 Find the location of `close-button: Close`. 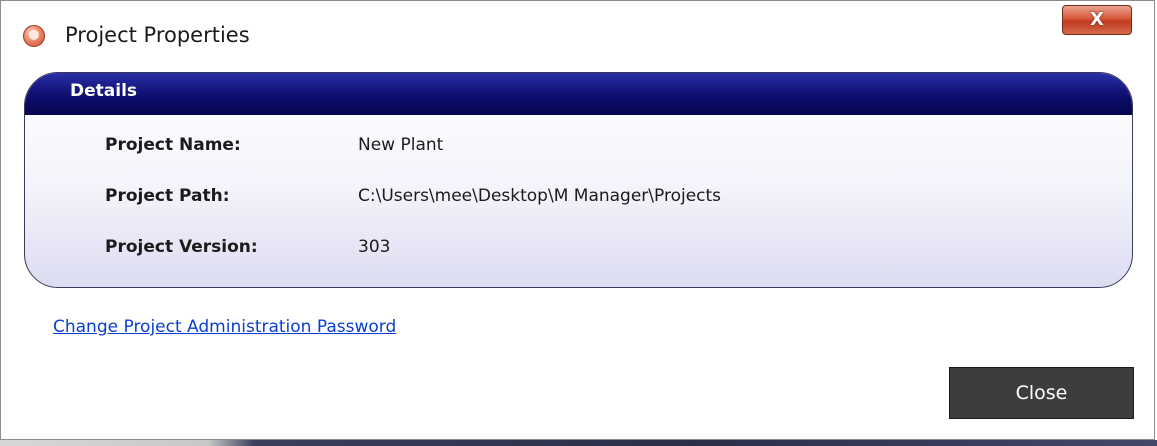

close-button: Close is located at coordinates (1041, 393).